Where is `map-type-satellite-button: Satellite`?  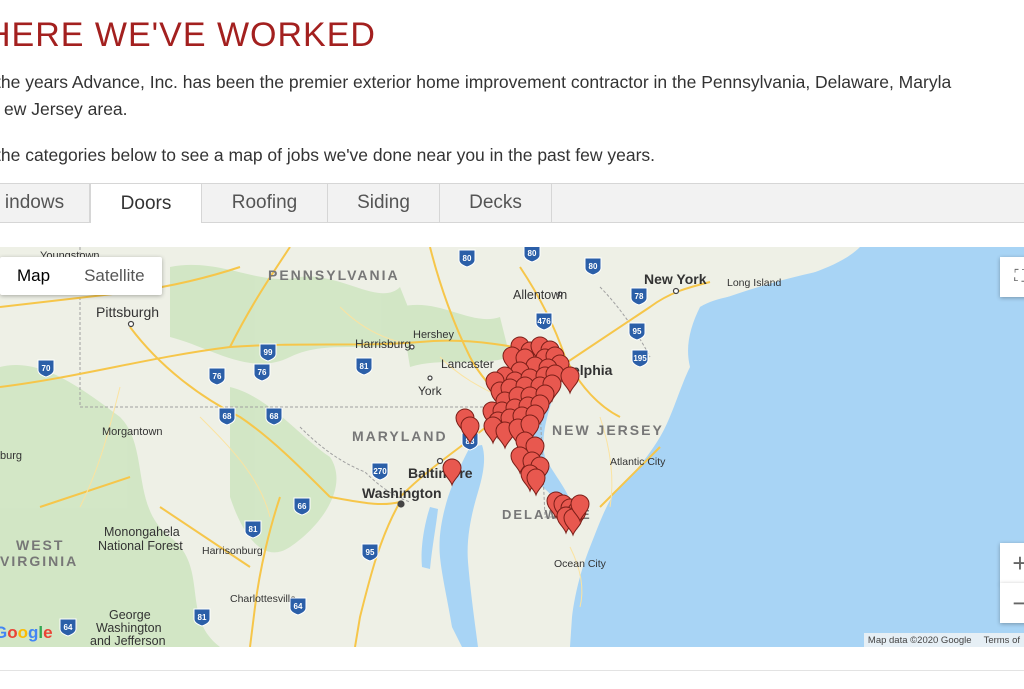
map-type-satellite-button: Satellite is located at coordinates (114, 276).